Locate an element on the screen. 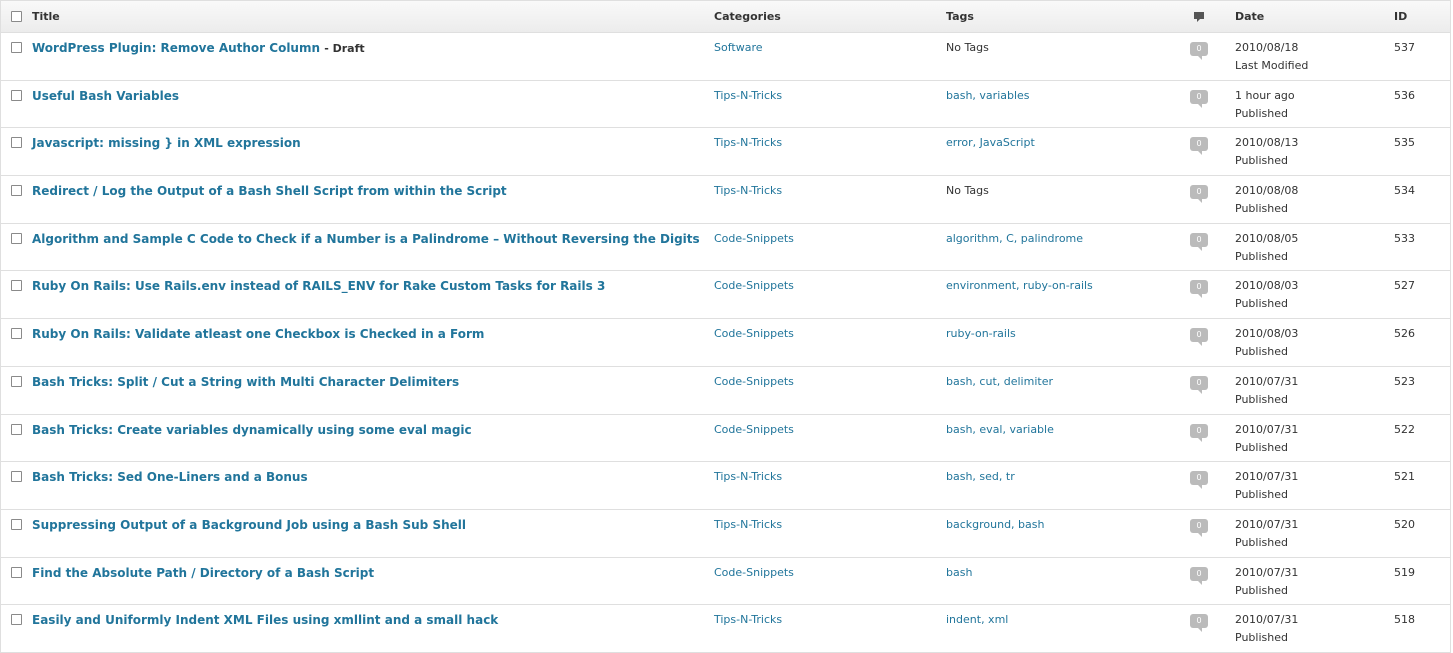 The image size is (1453, 653). post-category-link: Software is located at coordinates (738, 47).